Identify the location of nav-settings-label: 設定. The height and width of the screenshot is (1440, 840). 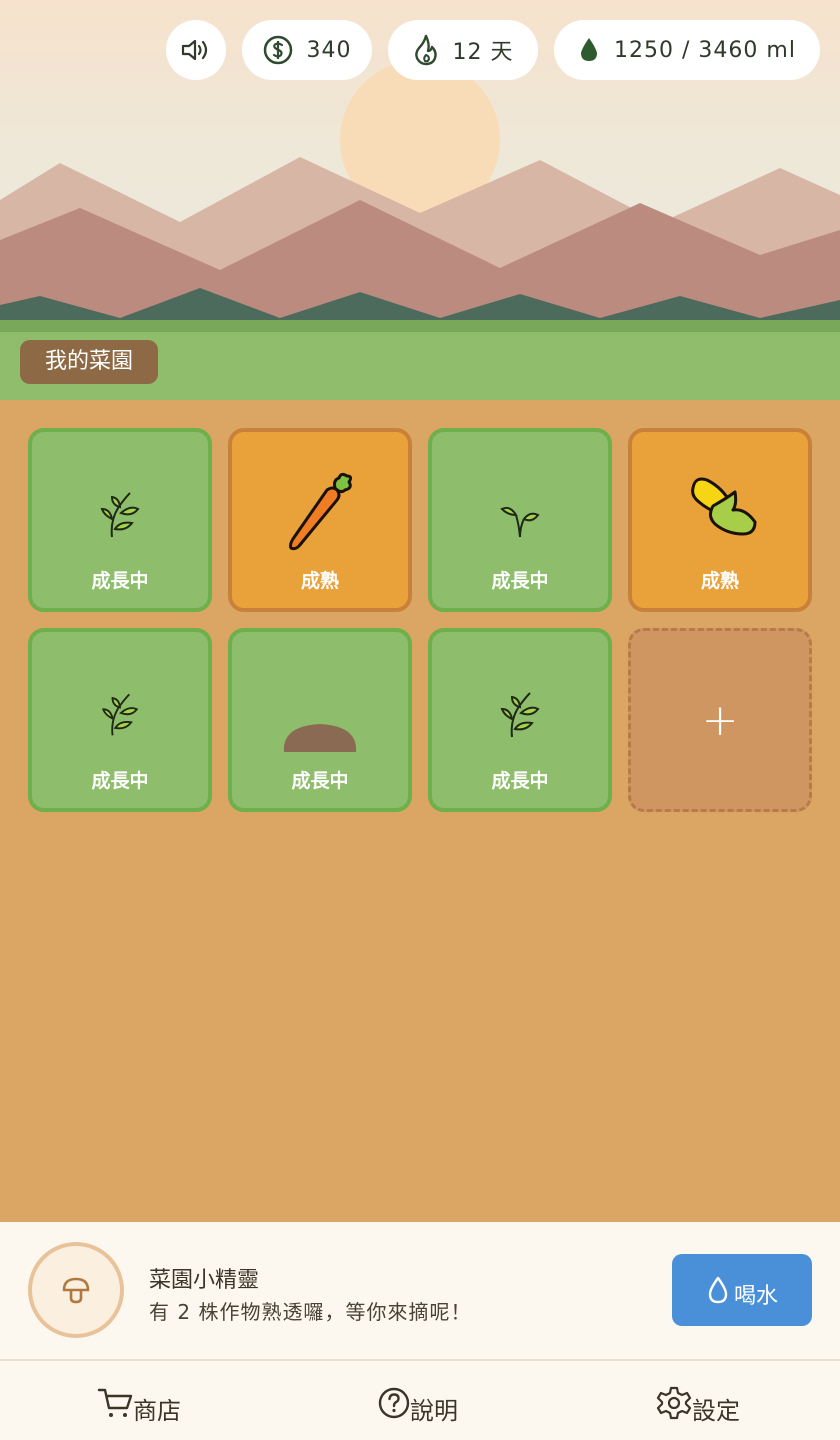
(716, 1410).